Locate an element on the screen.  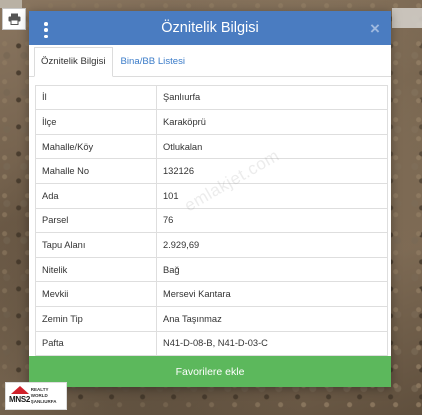
more-options-icon is located at coordinates (46, 30).